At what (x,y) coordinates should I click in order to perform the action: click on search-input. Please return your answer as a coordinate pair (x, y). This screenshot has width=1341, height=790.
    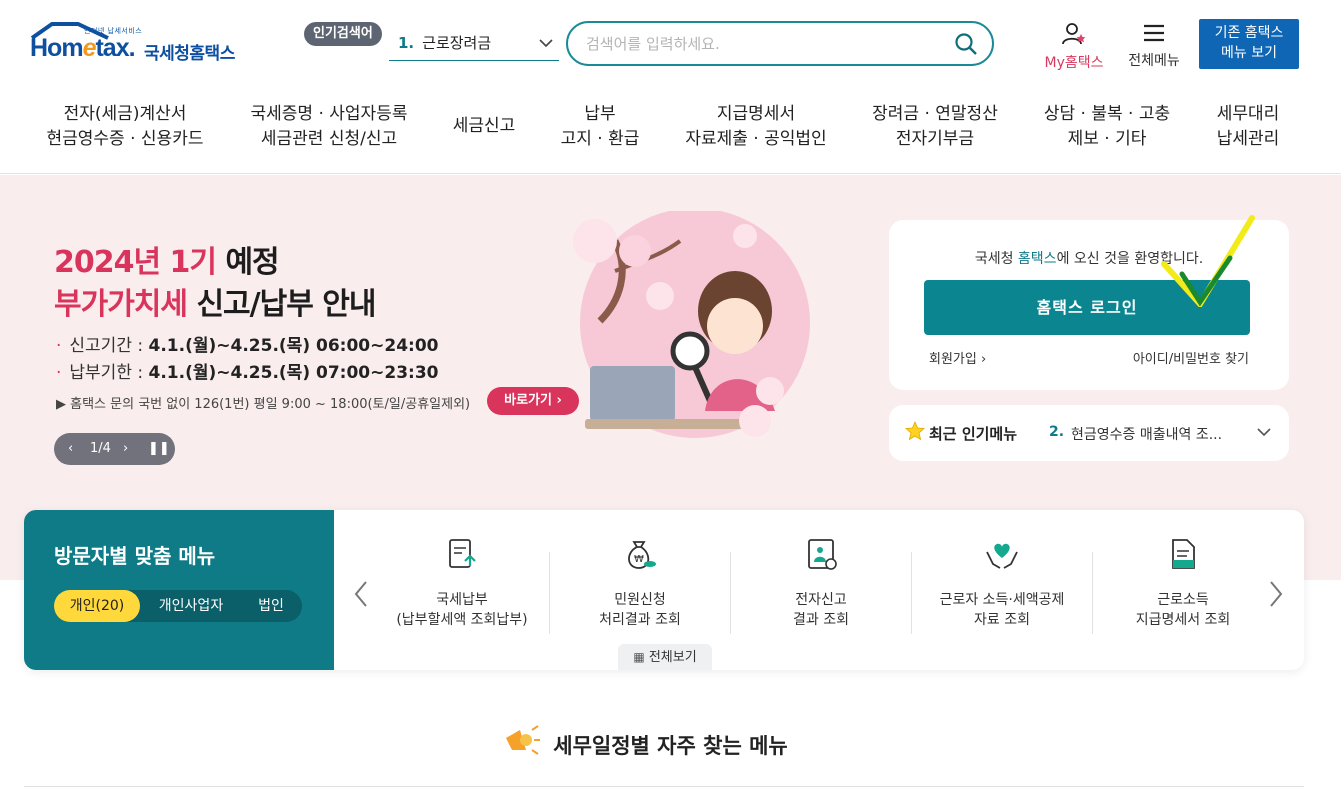
    Looking at the image, I should click on (766, 44).